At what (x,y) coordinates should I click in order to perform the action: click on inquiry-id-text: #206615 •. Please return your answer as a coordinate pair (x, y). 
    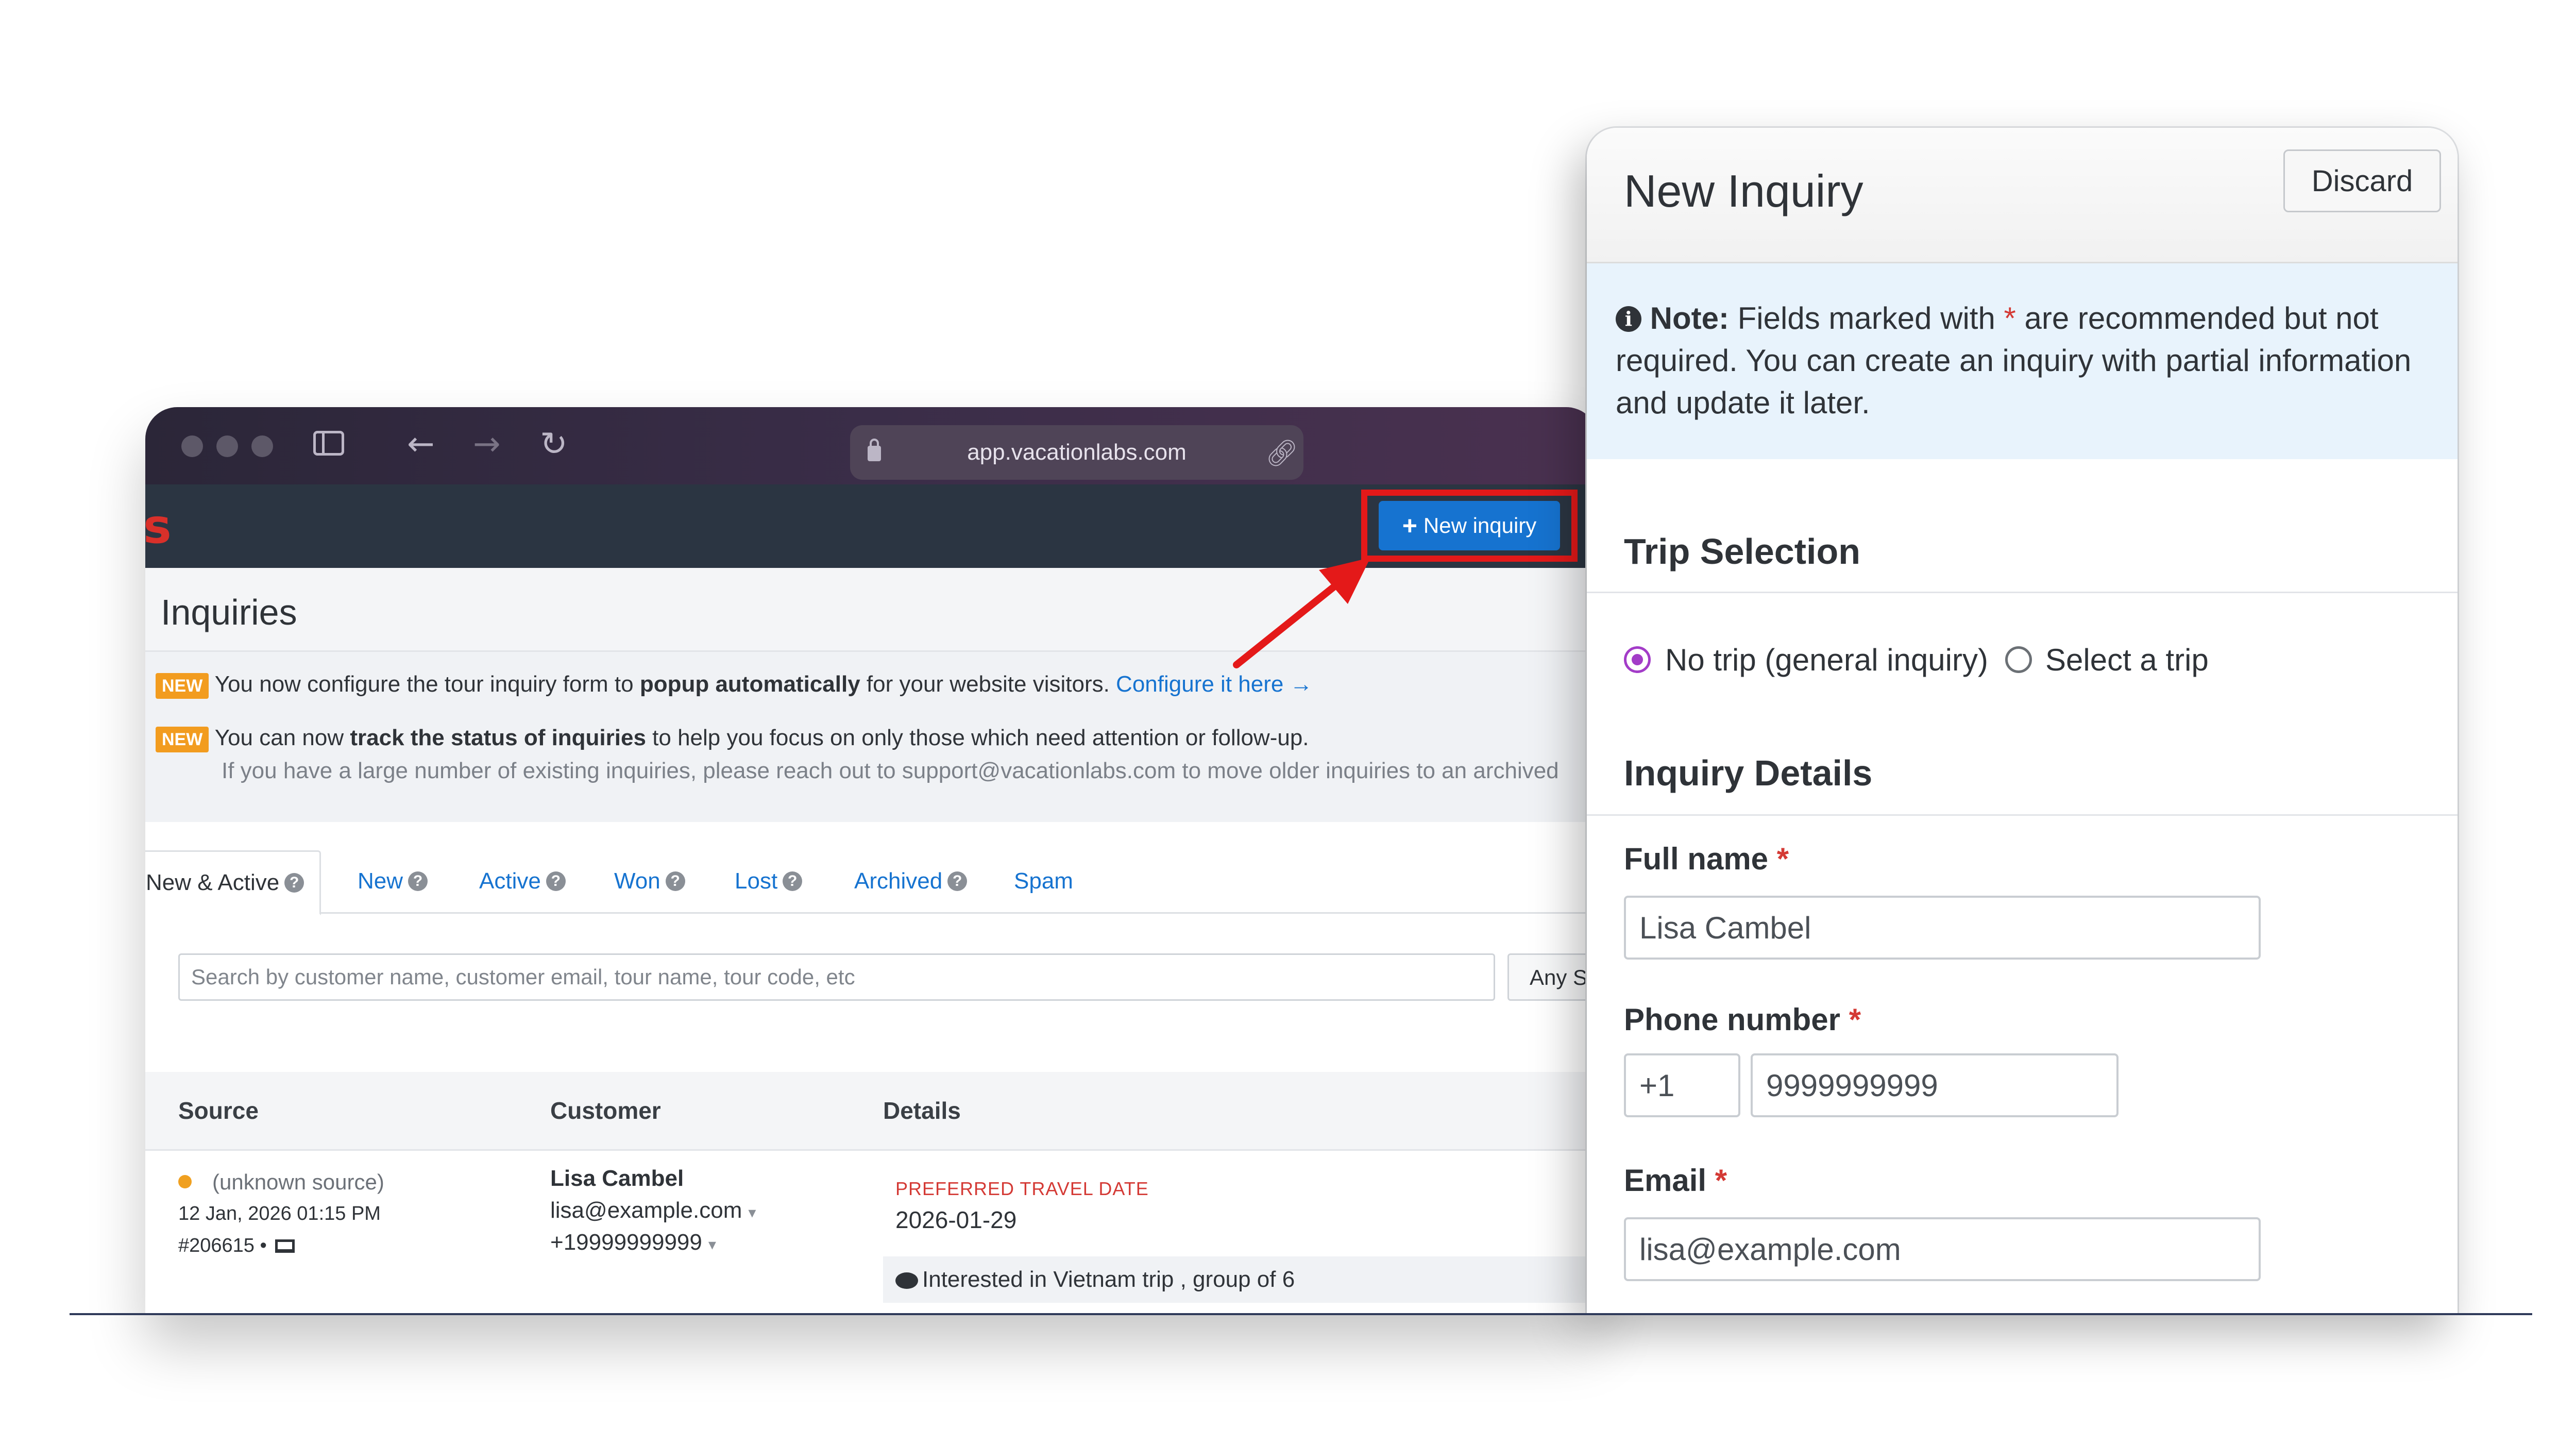
    Looking at the image, I should click on (222, 1245).